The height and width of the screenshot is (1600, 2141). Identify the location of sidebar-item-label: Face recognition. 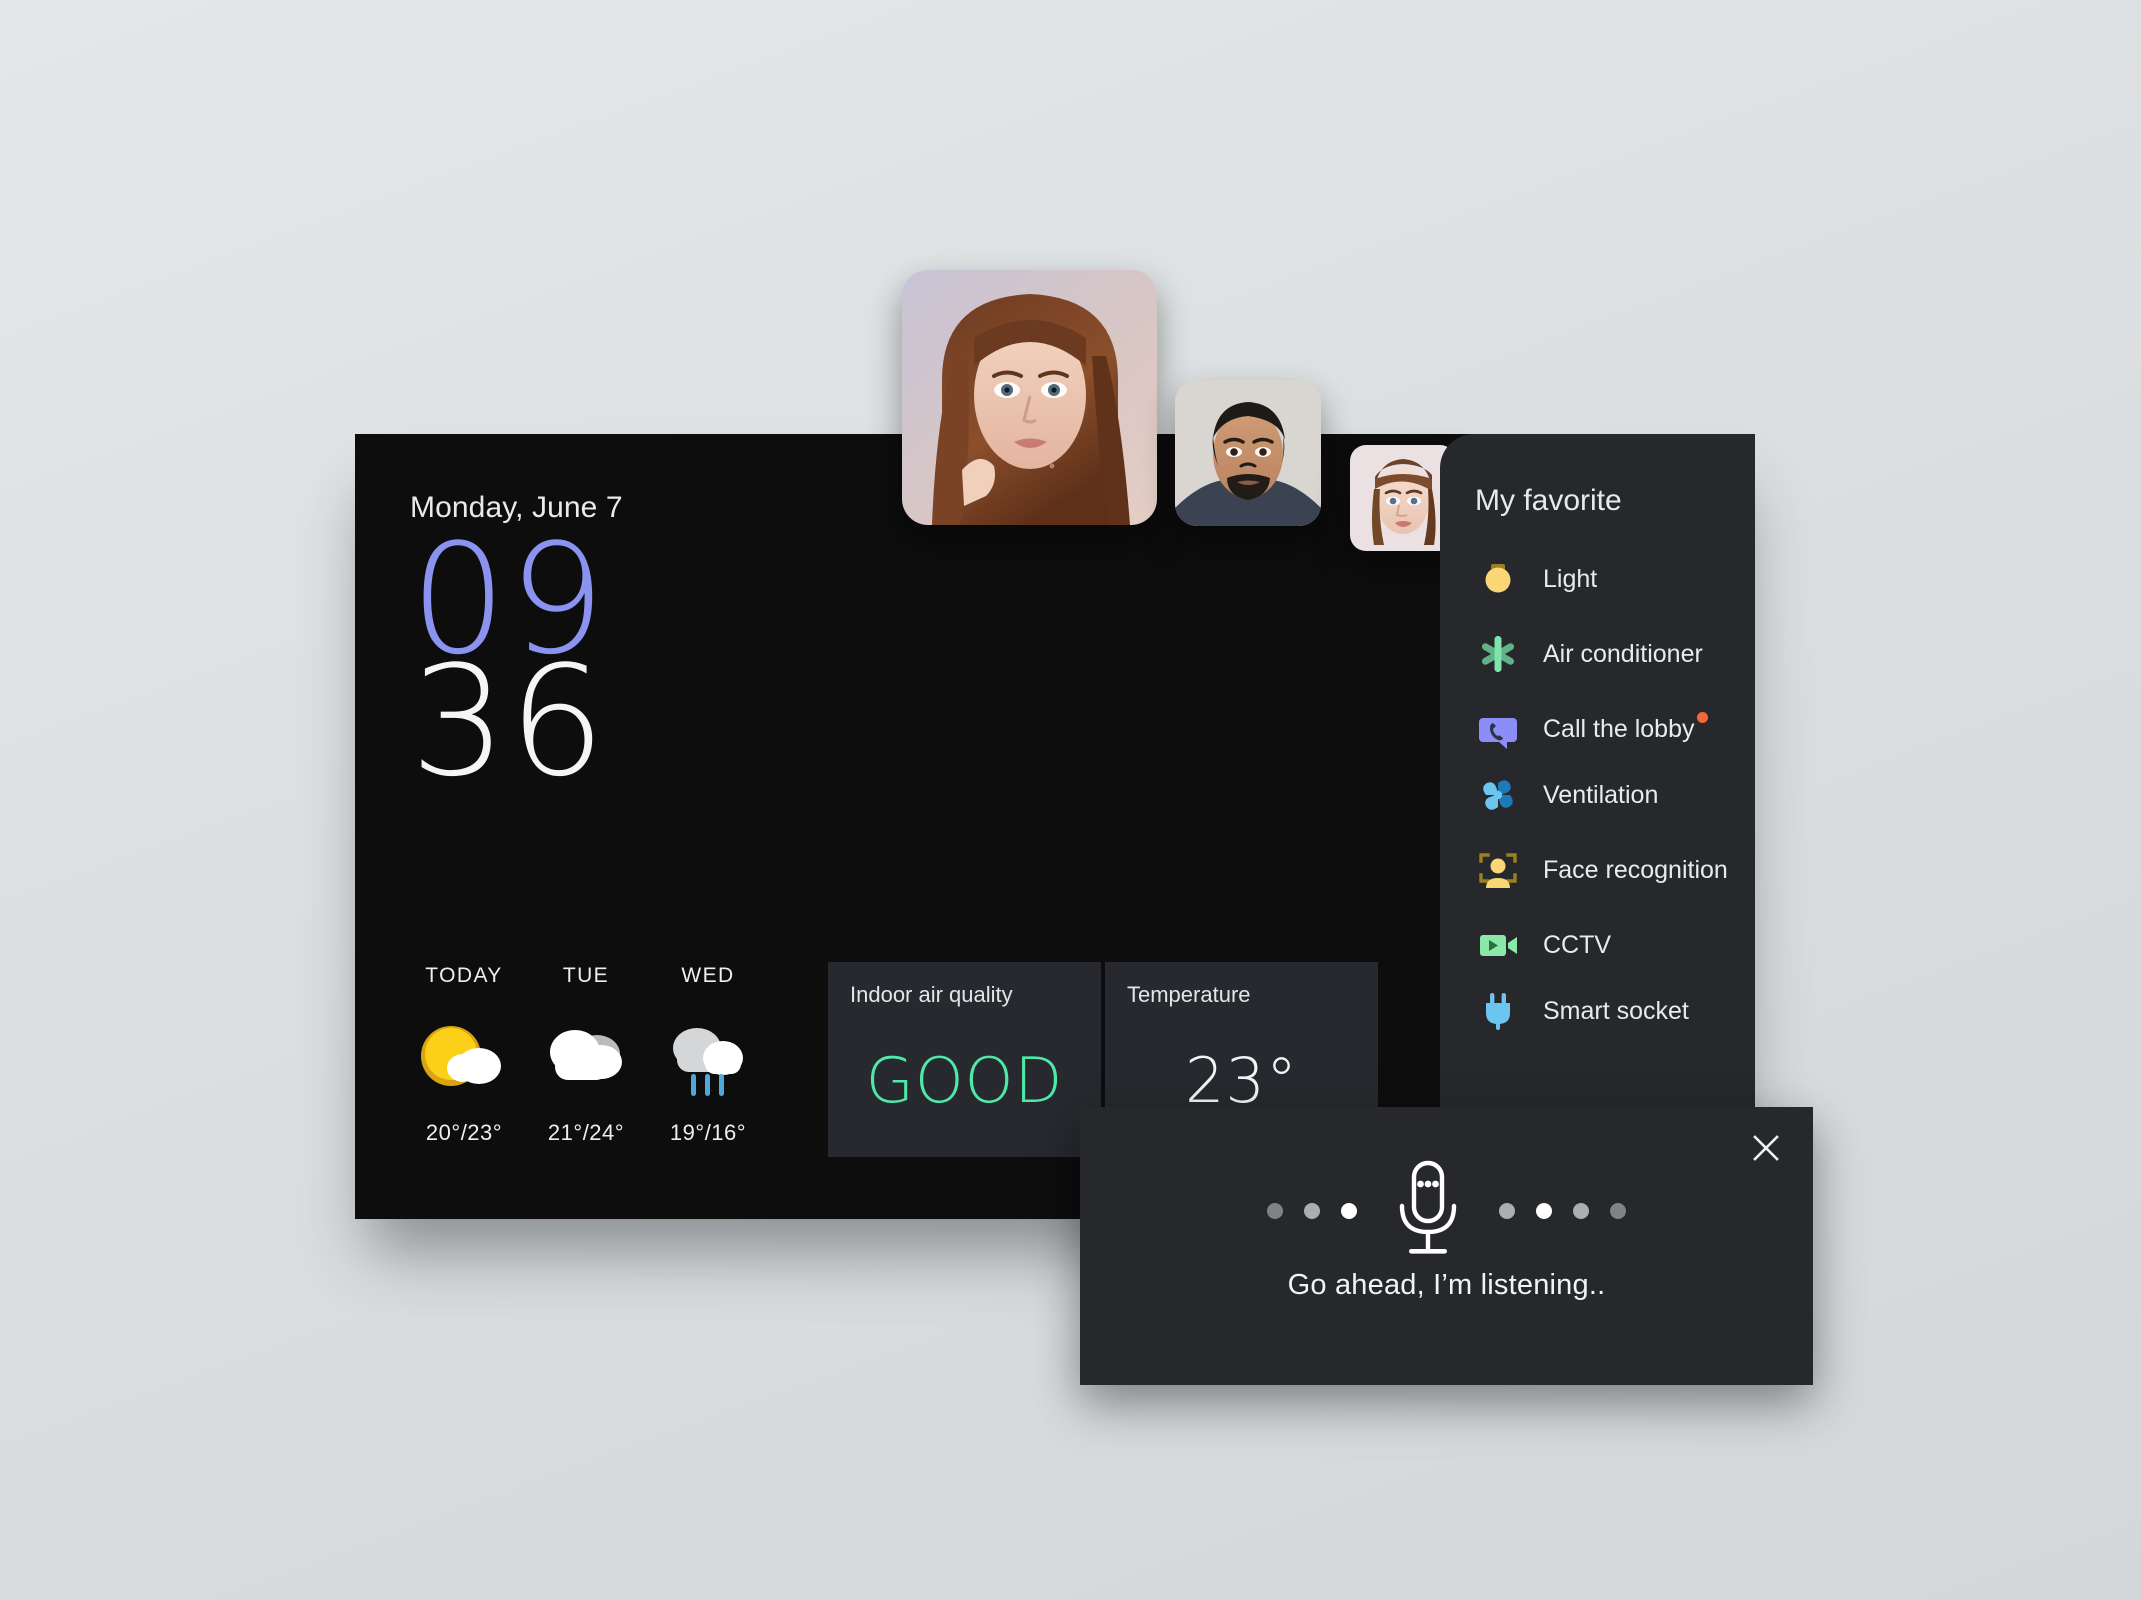
(1635, 869).